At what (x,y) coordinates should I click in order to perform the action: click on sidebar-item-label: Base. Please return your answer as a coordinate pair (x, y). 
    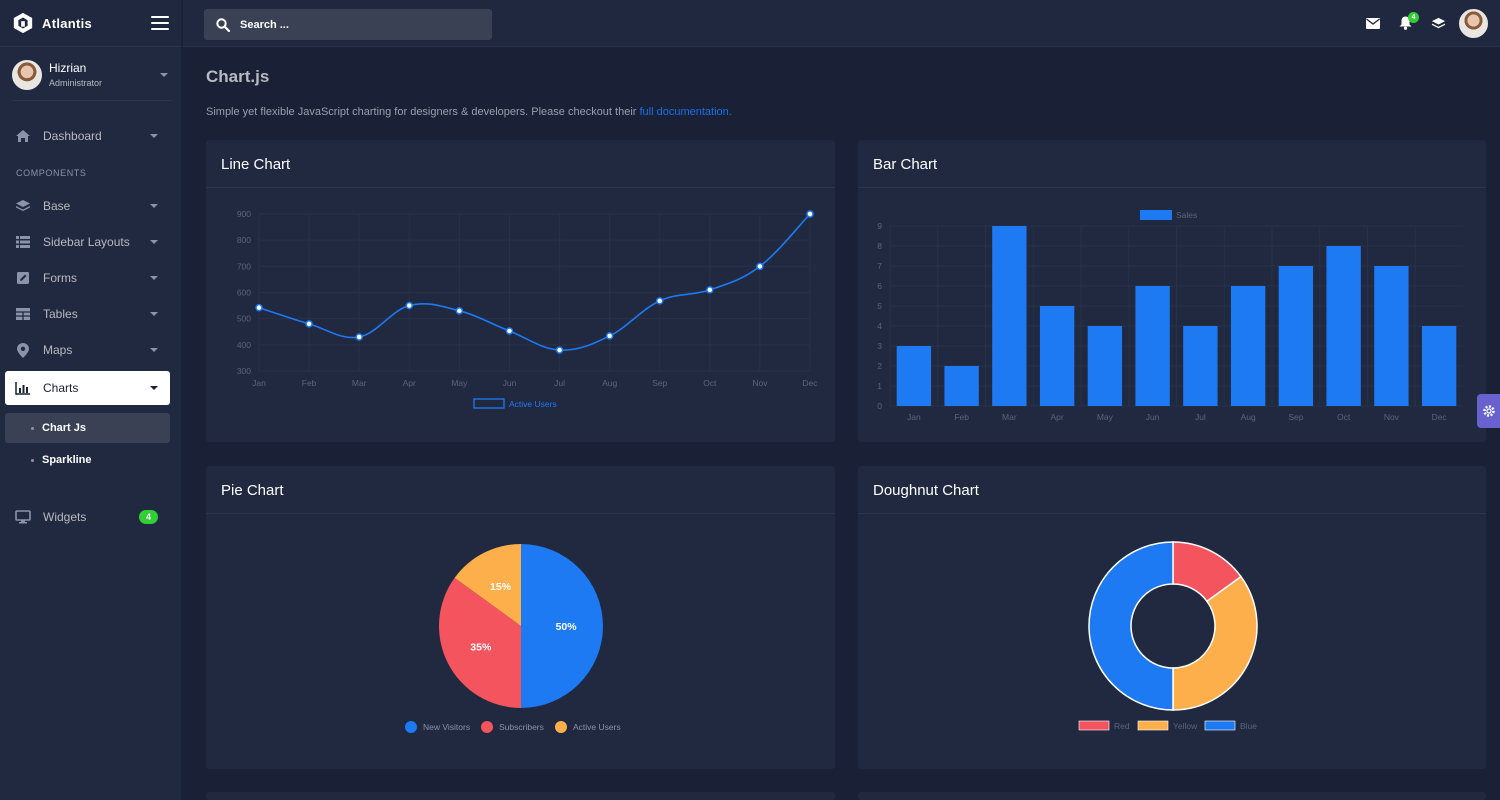
    Looking at the image, I should click on (57, 206).